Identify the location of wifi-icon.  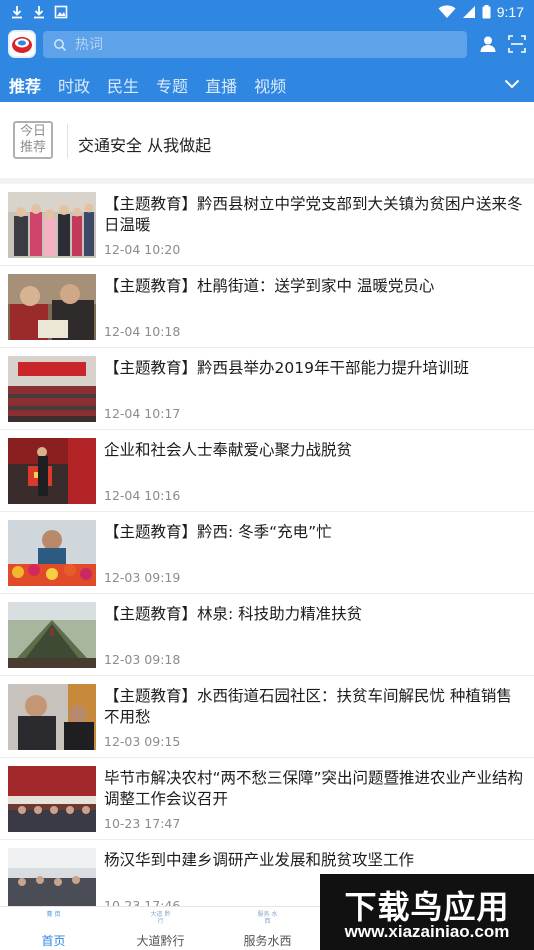
(447, 11).